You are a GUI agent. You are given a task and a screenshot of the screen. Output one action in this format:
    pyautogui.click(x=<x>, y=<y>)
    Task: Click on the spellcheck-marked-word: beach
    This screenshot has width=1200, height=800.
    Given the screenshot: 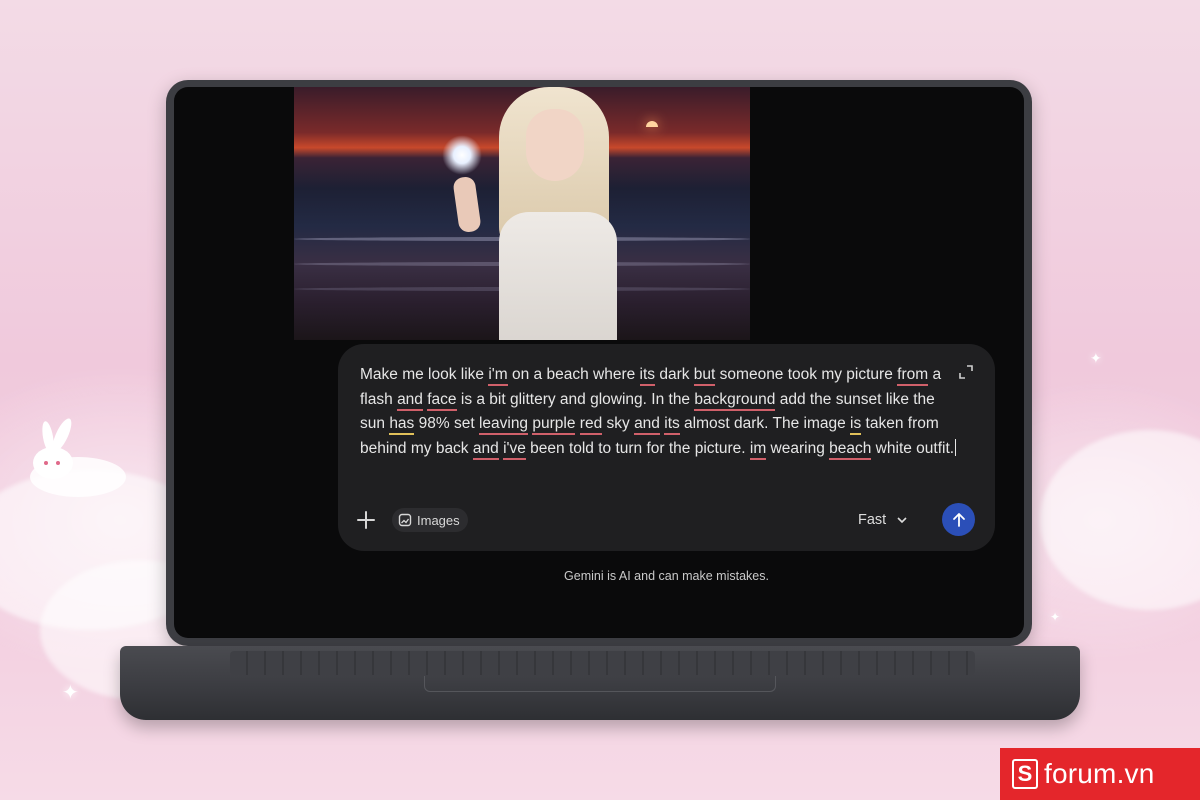 What is the action you would take?
    pyautogui.click(x=850, y=449)
    